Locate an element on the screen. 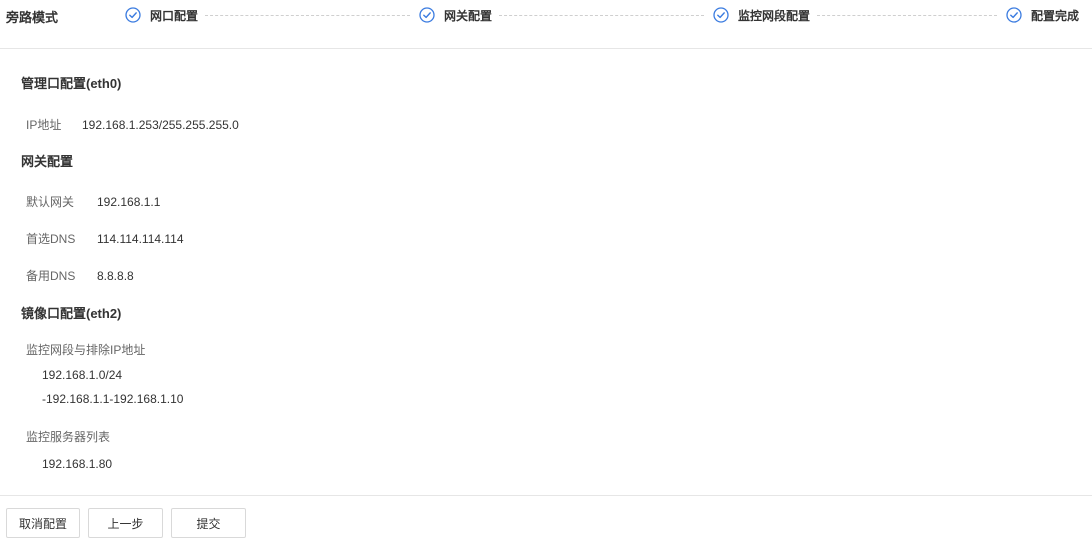 Image resolution: width=1092 pixels, height=544 pixels. cancel-config-button: 取消配置 is located at coordinates (43, 523).